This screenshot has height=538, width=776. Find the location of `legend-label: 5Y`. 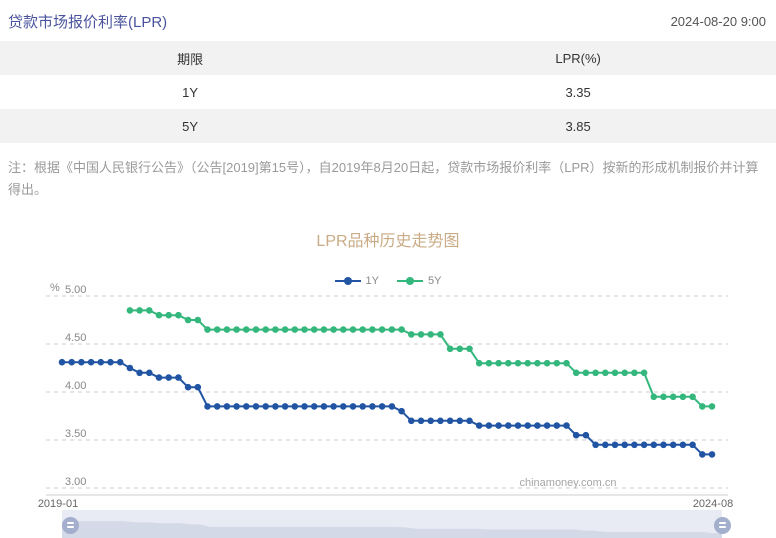

legend-label: 5Y is located at coordinates (435, 281).